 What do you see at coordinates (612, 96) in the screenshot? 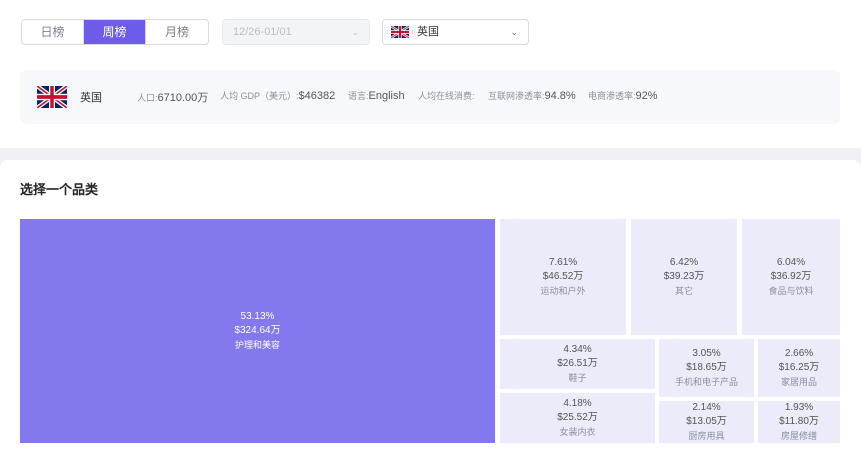
I see `ecommerce-label: 电商渗透率:` at bounding box center [612, 96].